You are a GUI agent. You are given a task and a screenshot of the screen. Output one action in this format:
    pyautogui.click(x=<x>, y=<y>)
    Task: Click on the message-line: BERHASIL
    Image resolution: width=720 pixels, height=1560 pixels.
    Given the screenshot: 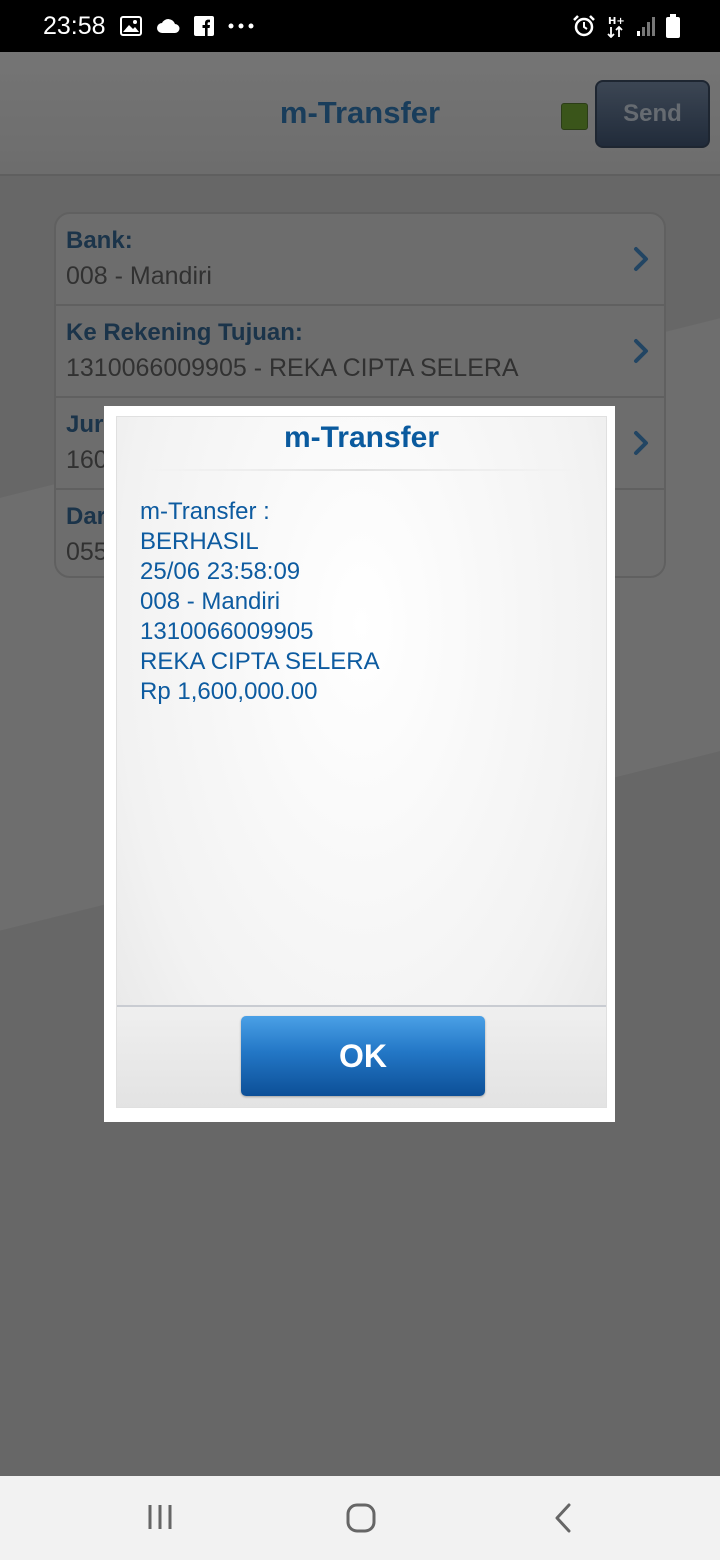 What is the action you would take?
    pyautogui.click(x=199, y=541)
    